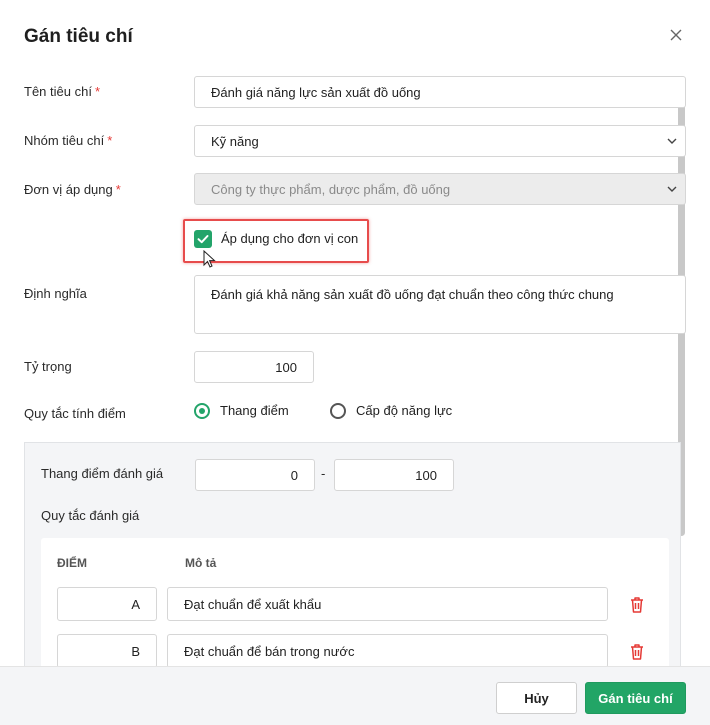 The image size is (710, 725). What do you see at coordinates (102, 473) in the screenshot?
I see `scale-label: Thang điểm đánh giá` at bounding box center [102, 473].